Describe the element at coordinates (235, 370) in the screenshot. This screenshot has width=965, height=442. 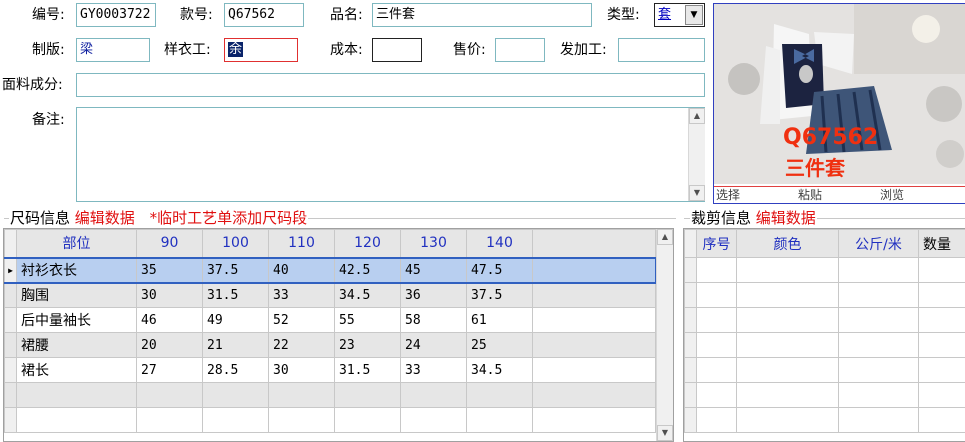
I see `size-cell: 28.5` at that location.